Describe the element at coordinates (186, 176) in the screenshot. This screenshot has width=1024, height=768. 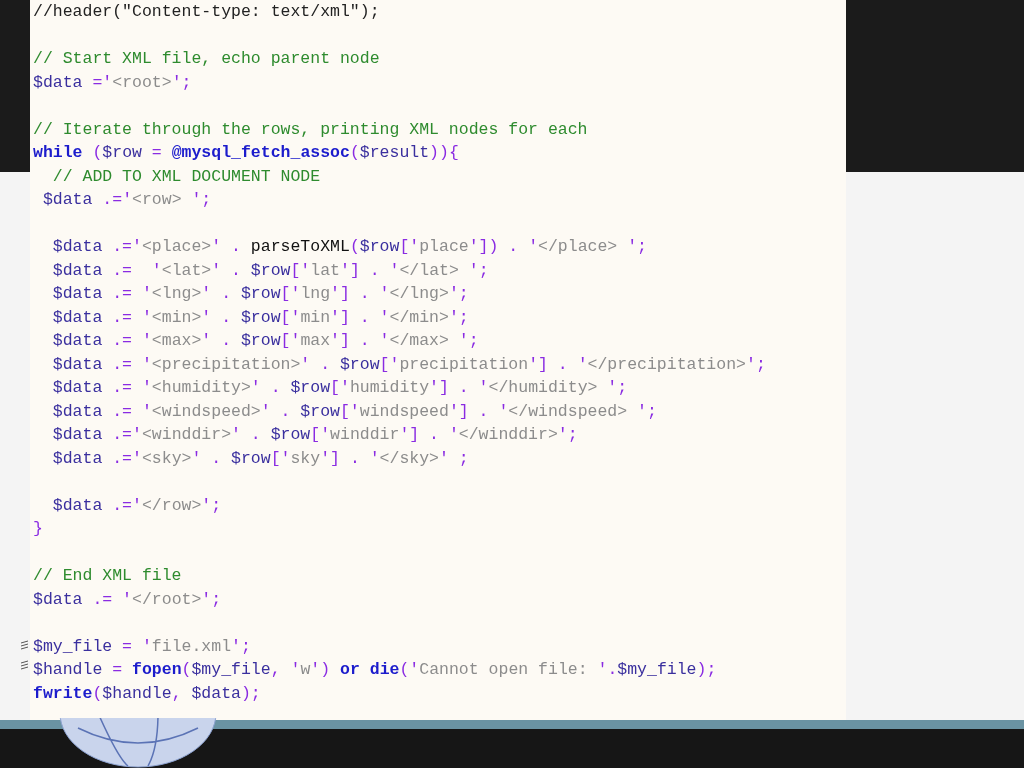
I see `code-line: // ADD TO XML DOCUMENT NODE` at that location.